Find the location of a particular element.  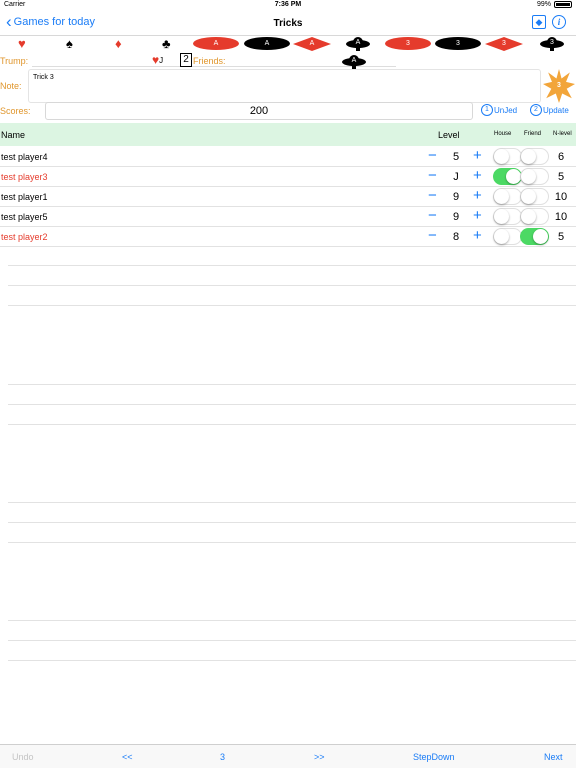

player-nlevel: 6 is located at coordinates (561, 157).